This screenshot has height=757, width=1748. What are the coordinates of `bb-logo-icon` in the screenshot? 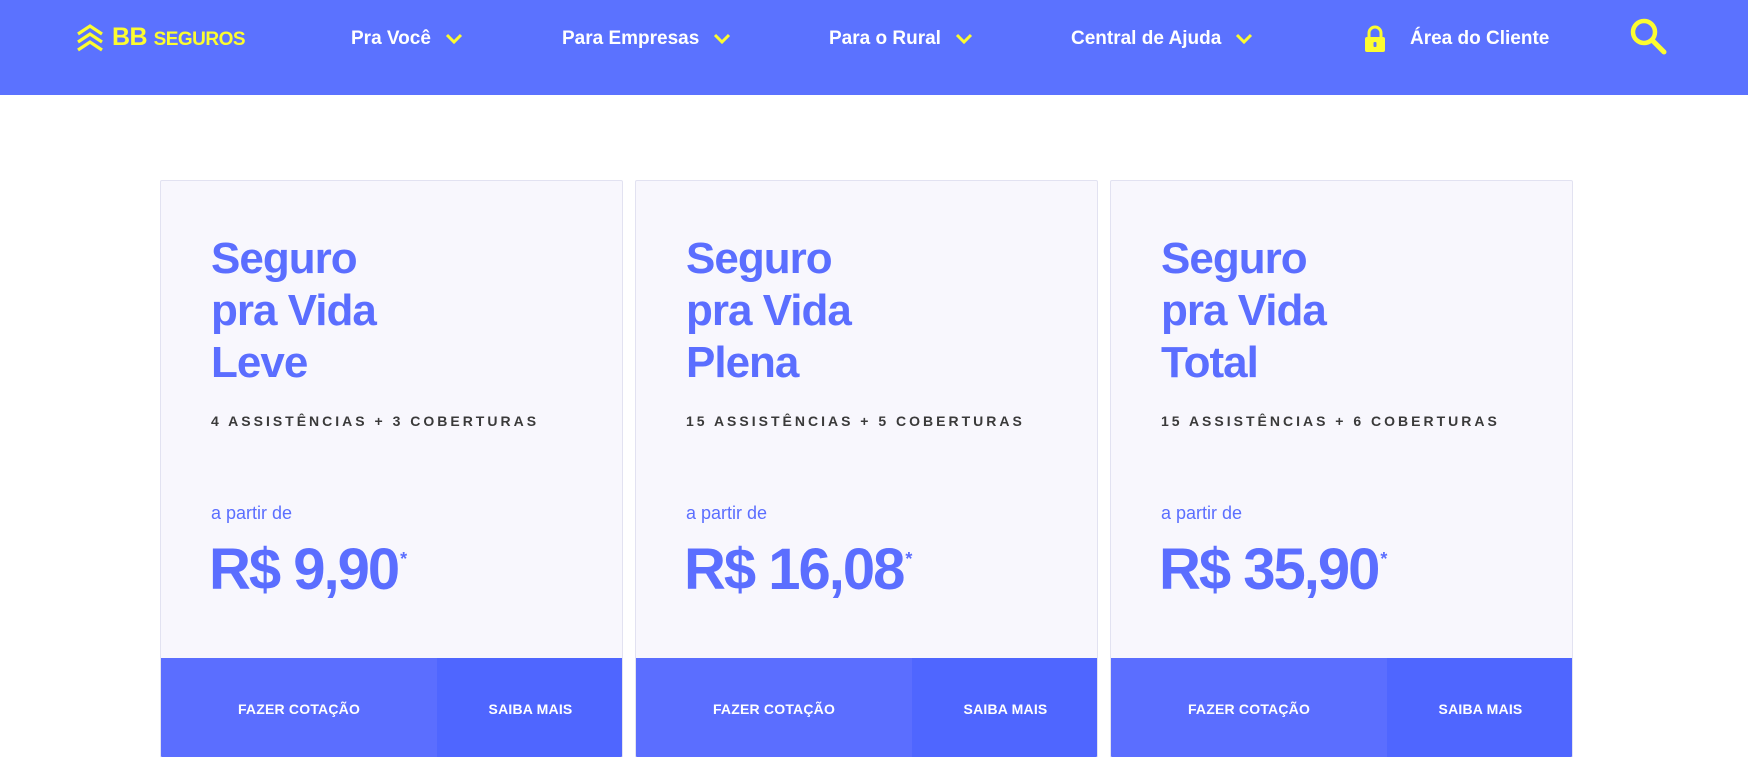 It's located at (90, 38).